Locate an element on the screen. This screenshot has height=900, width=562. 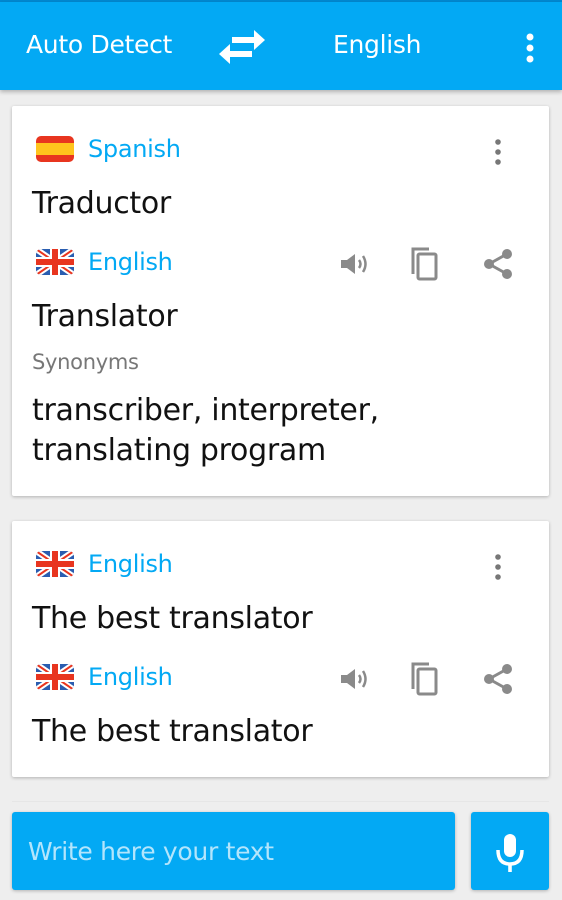
text-input is located at coordinates (233, 851).